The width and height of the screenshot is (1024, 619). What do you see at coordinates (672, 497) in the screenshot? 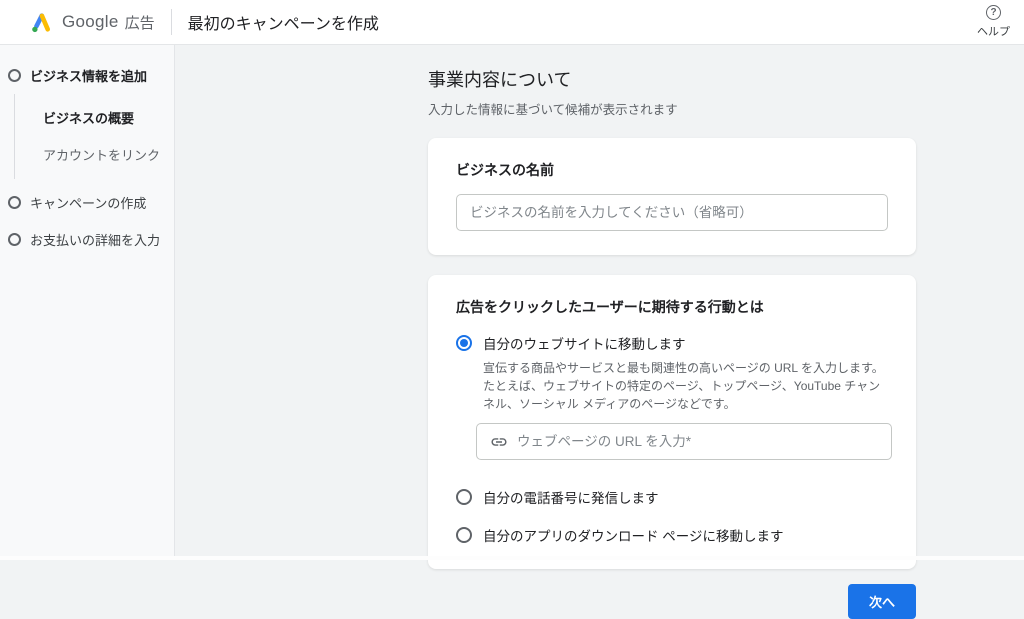
I see `action-option-phone: 自分の電話番号に発信します` at bounding box center [672, 497].